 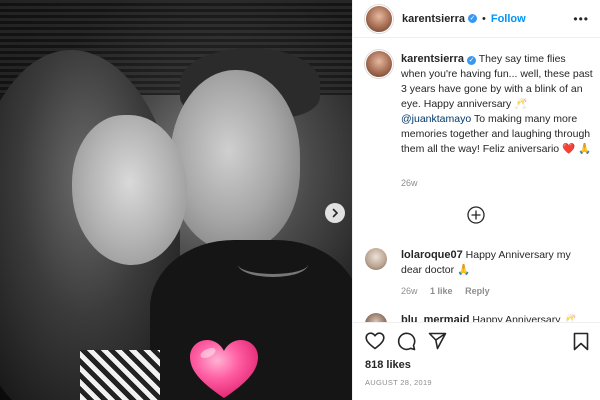 What do you see at coordinates (432, 255) in the screenshot?
I see `comment-username: lolaroque07` at bounding box center [432, 255].